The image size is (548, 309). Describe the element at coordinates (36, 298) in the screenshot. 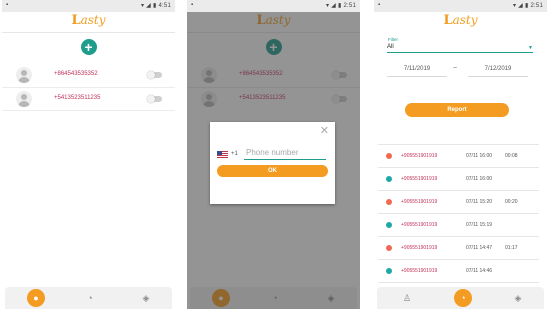

I see `person-icon: ●` at that location.